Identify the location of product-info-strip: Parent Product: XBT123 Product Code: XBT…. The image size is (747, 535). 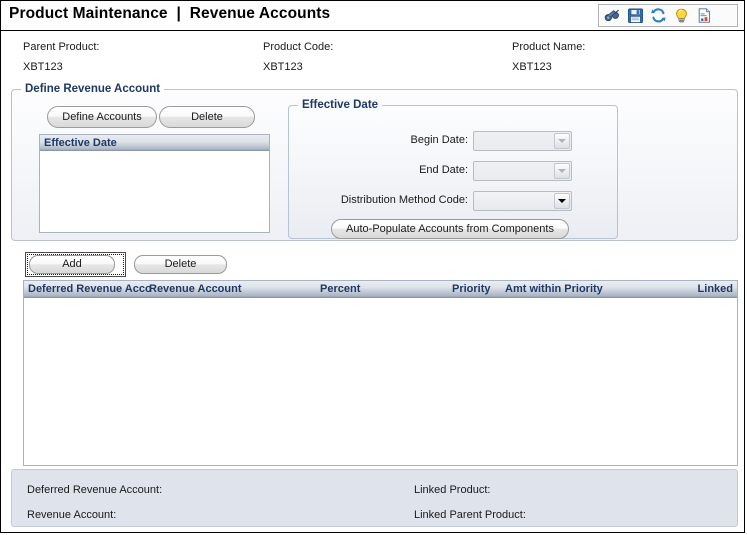
(372, 57).